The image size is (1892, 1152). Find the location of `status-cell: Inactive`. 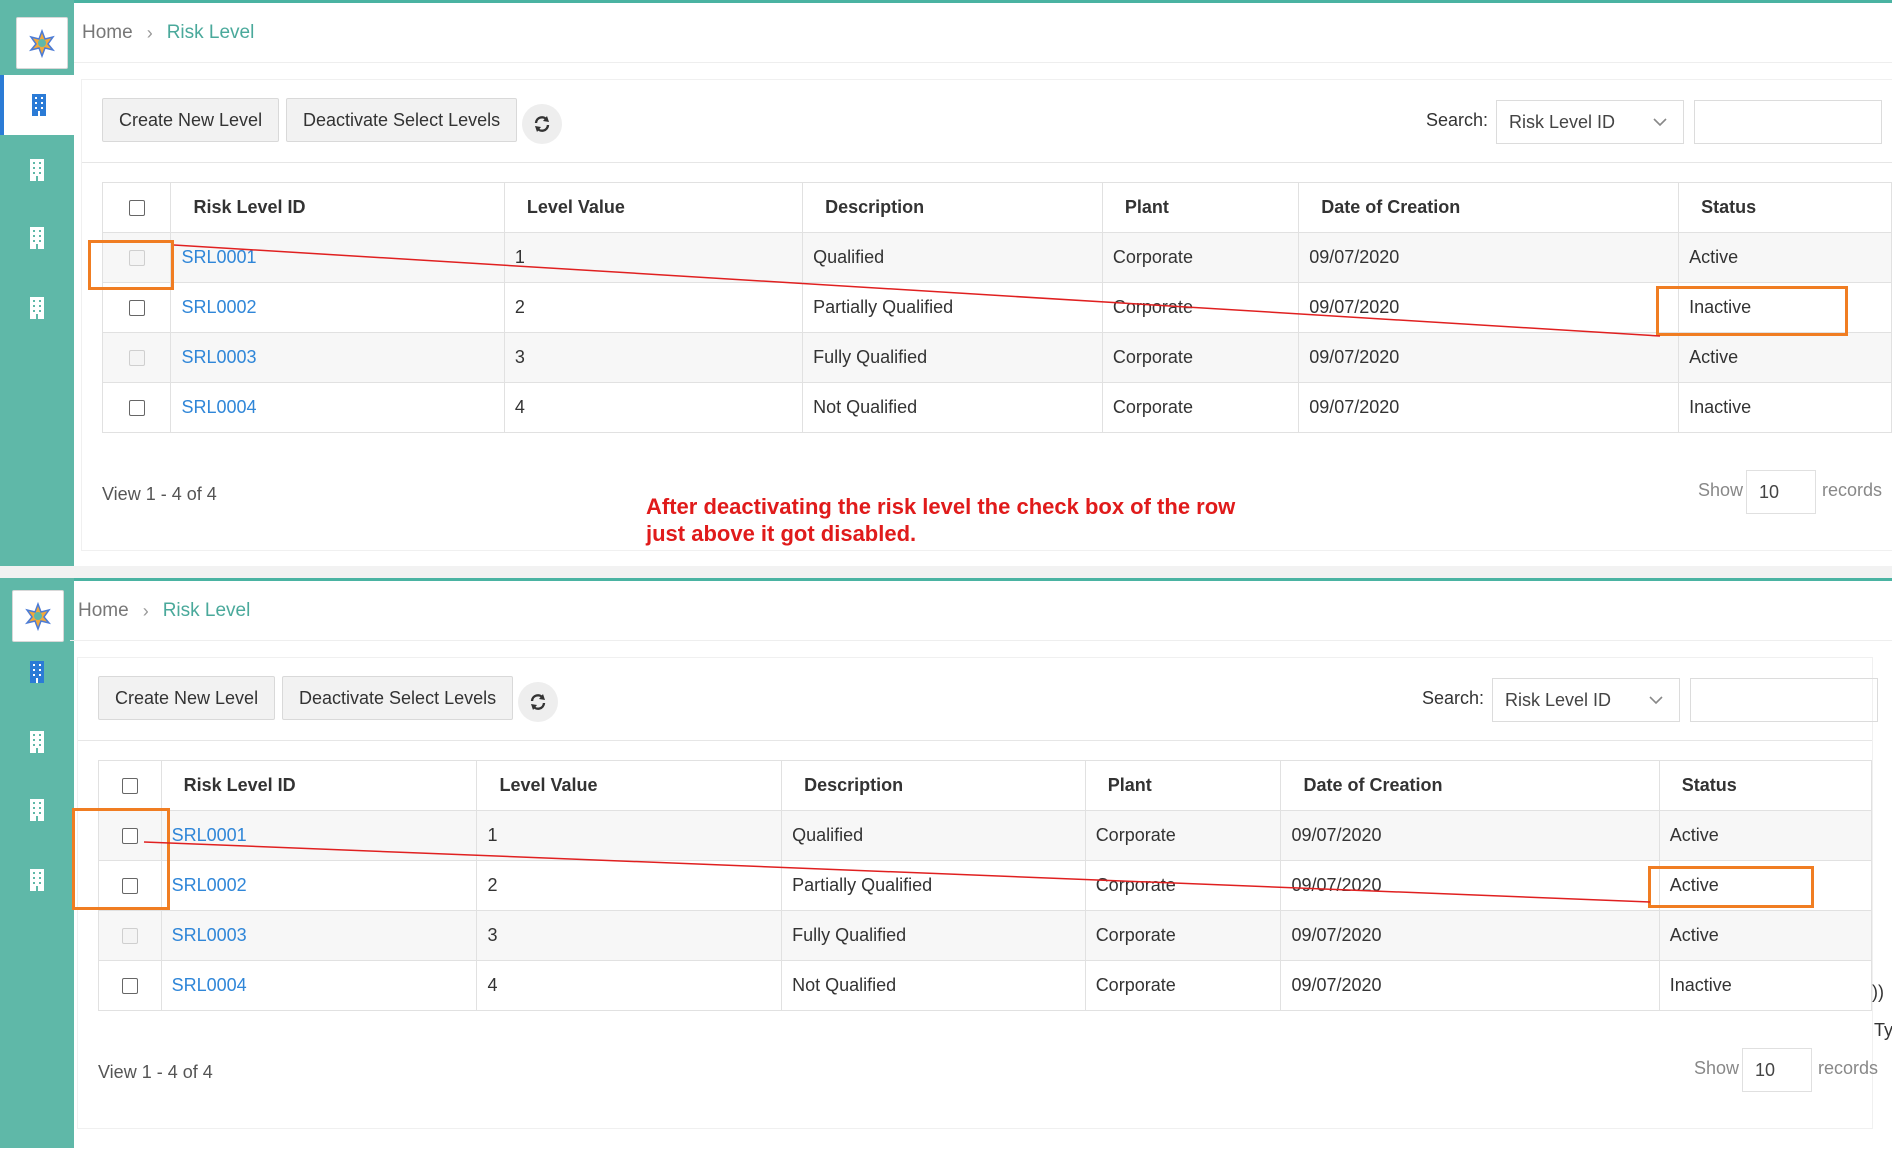

status-cell: Inactive is located at coordinates (1785, 407).